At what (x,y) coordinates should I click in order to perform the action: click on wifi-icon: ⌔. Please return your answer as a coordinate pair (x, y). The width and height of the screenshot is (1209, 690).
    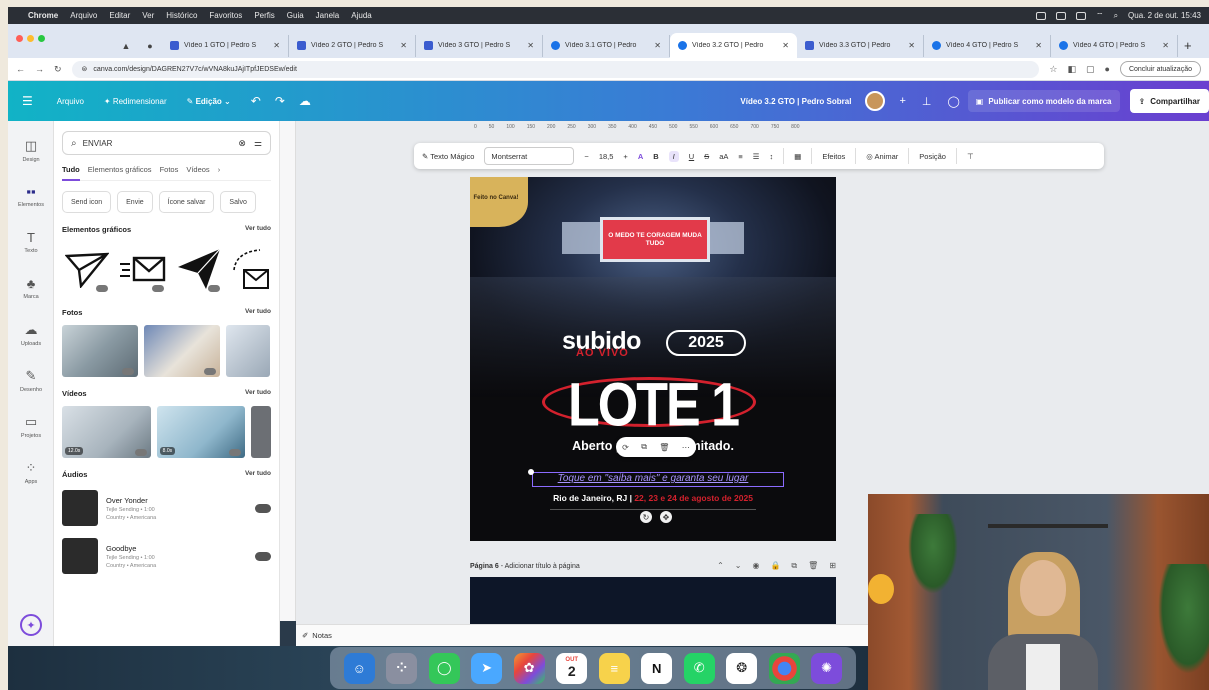
    Looking at the image, I should click on (1100, 16).